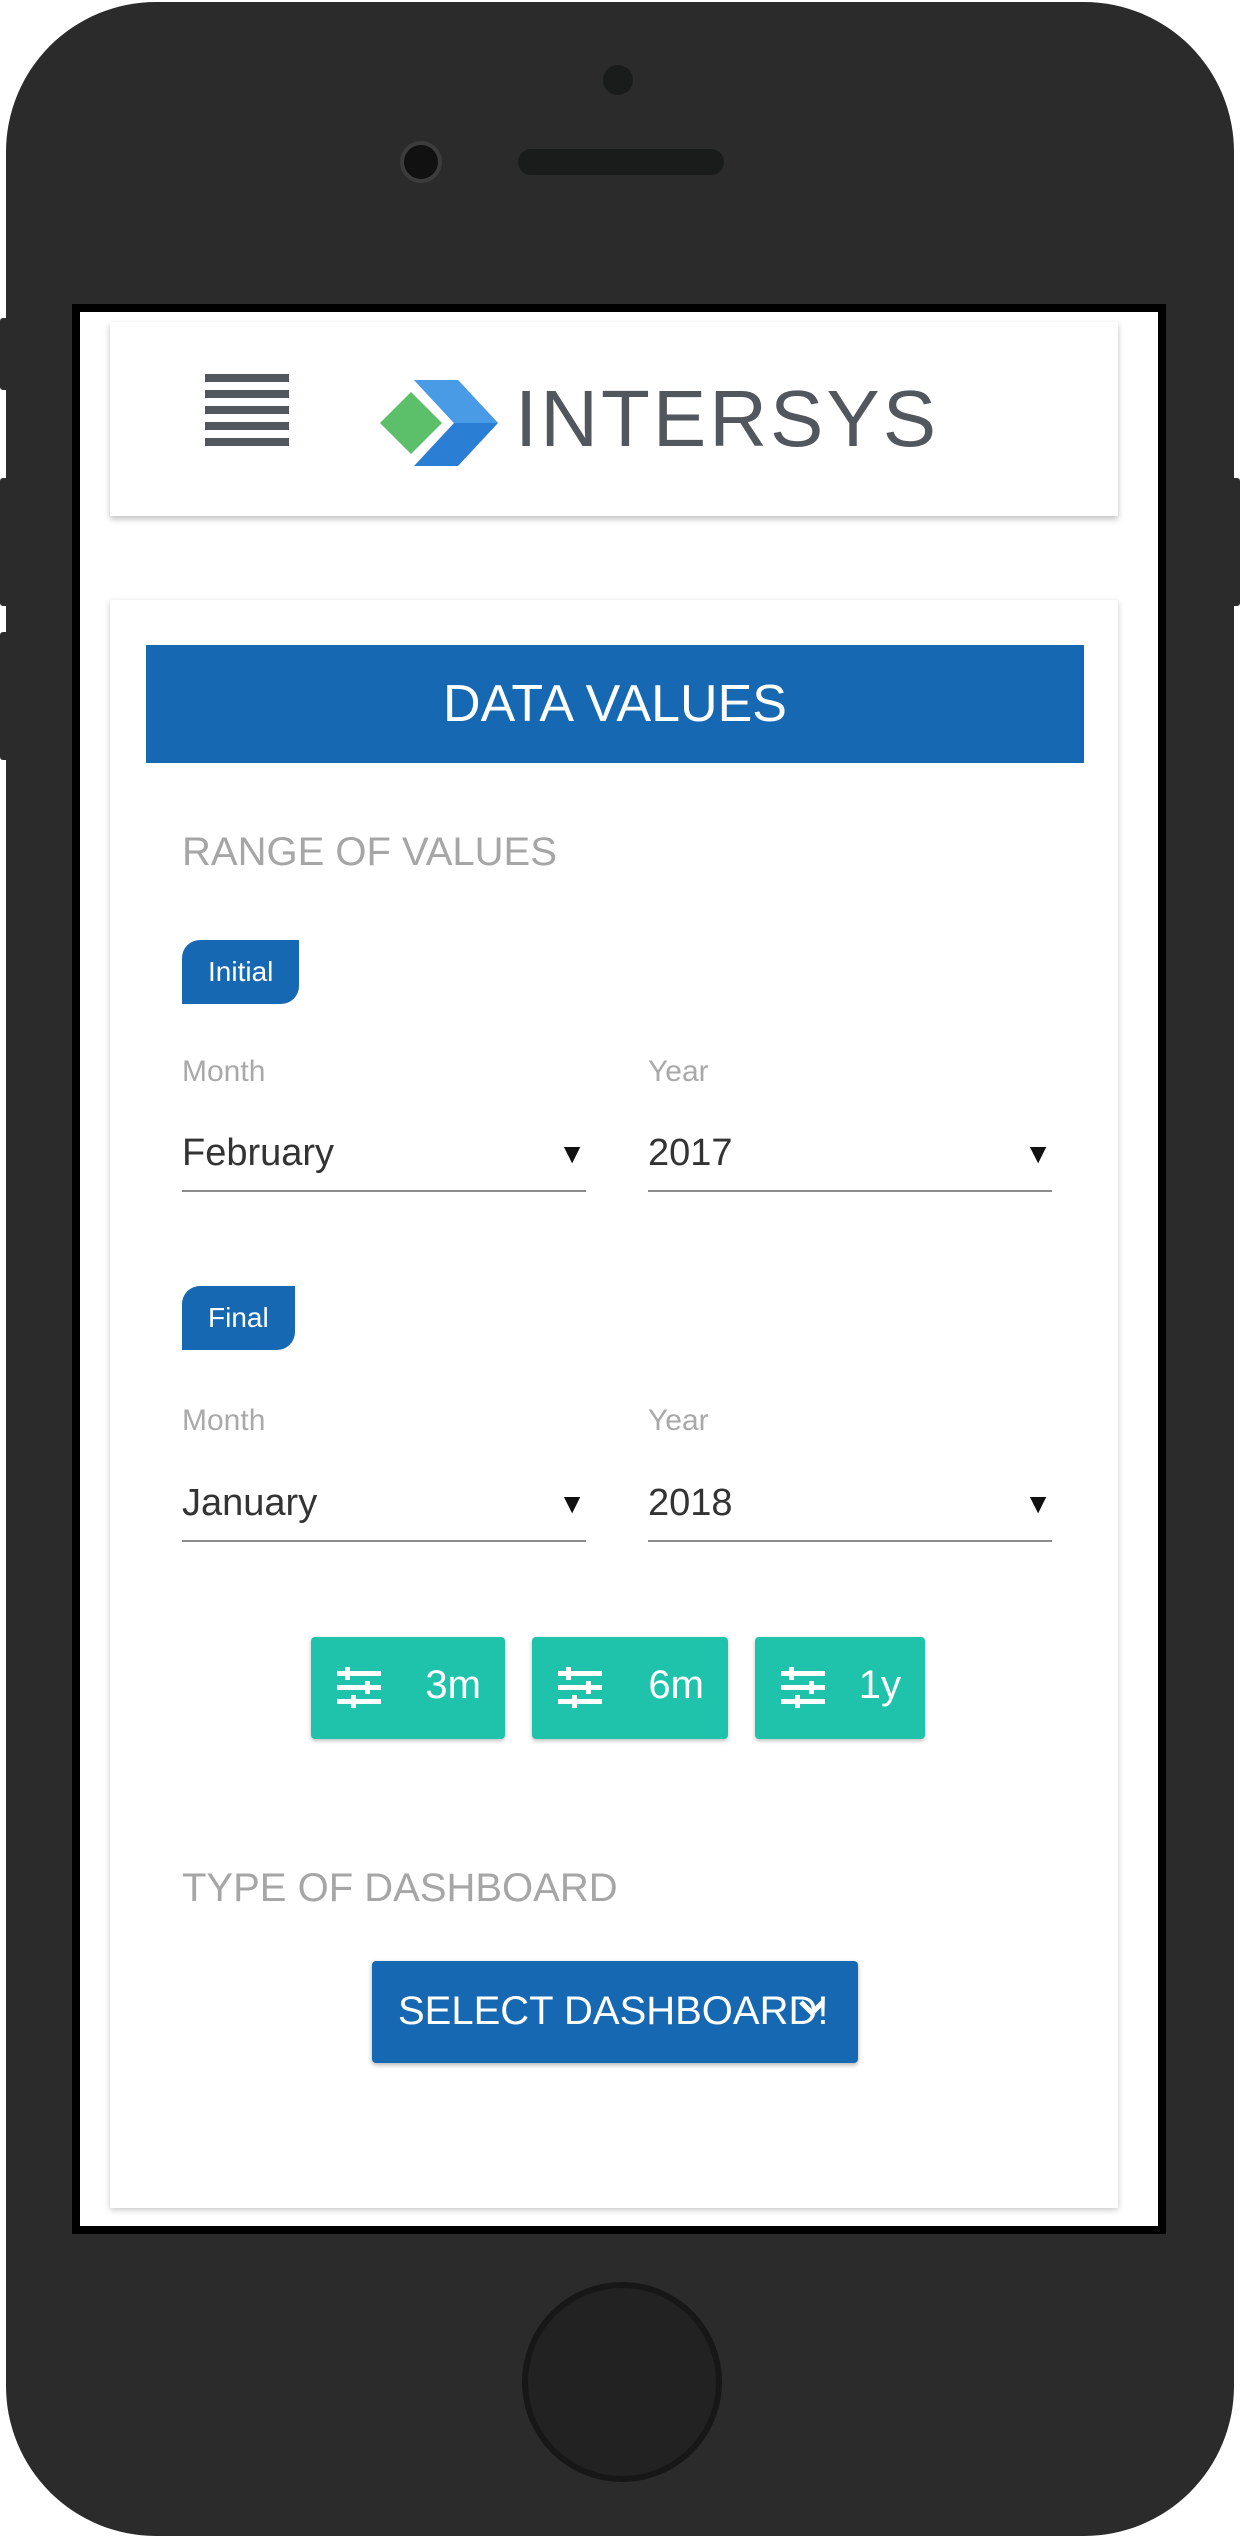  I want to click on final-badge: Final, so click(238, 1318).